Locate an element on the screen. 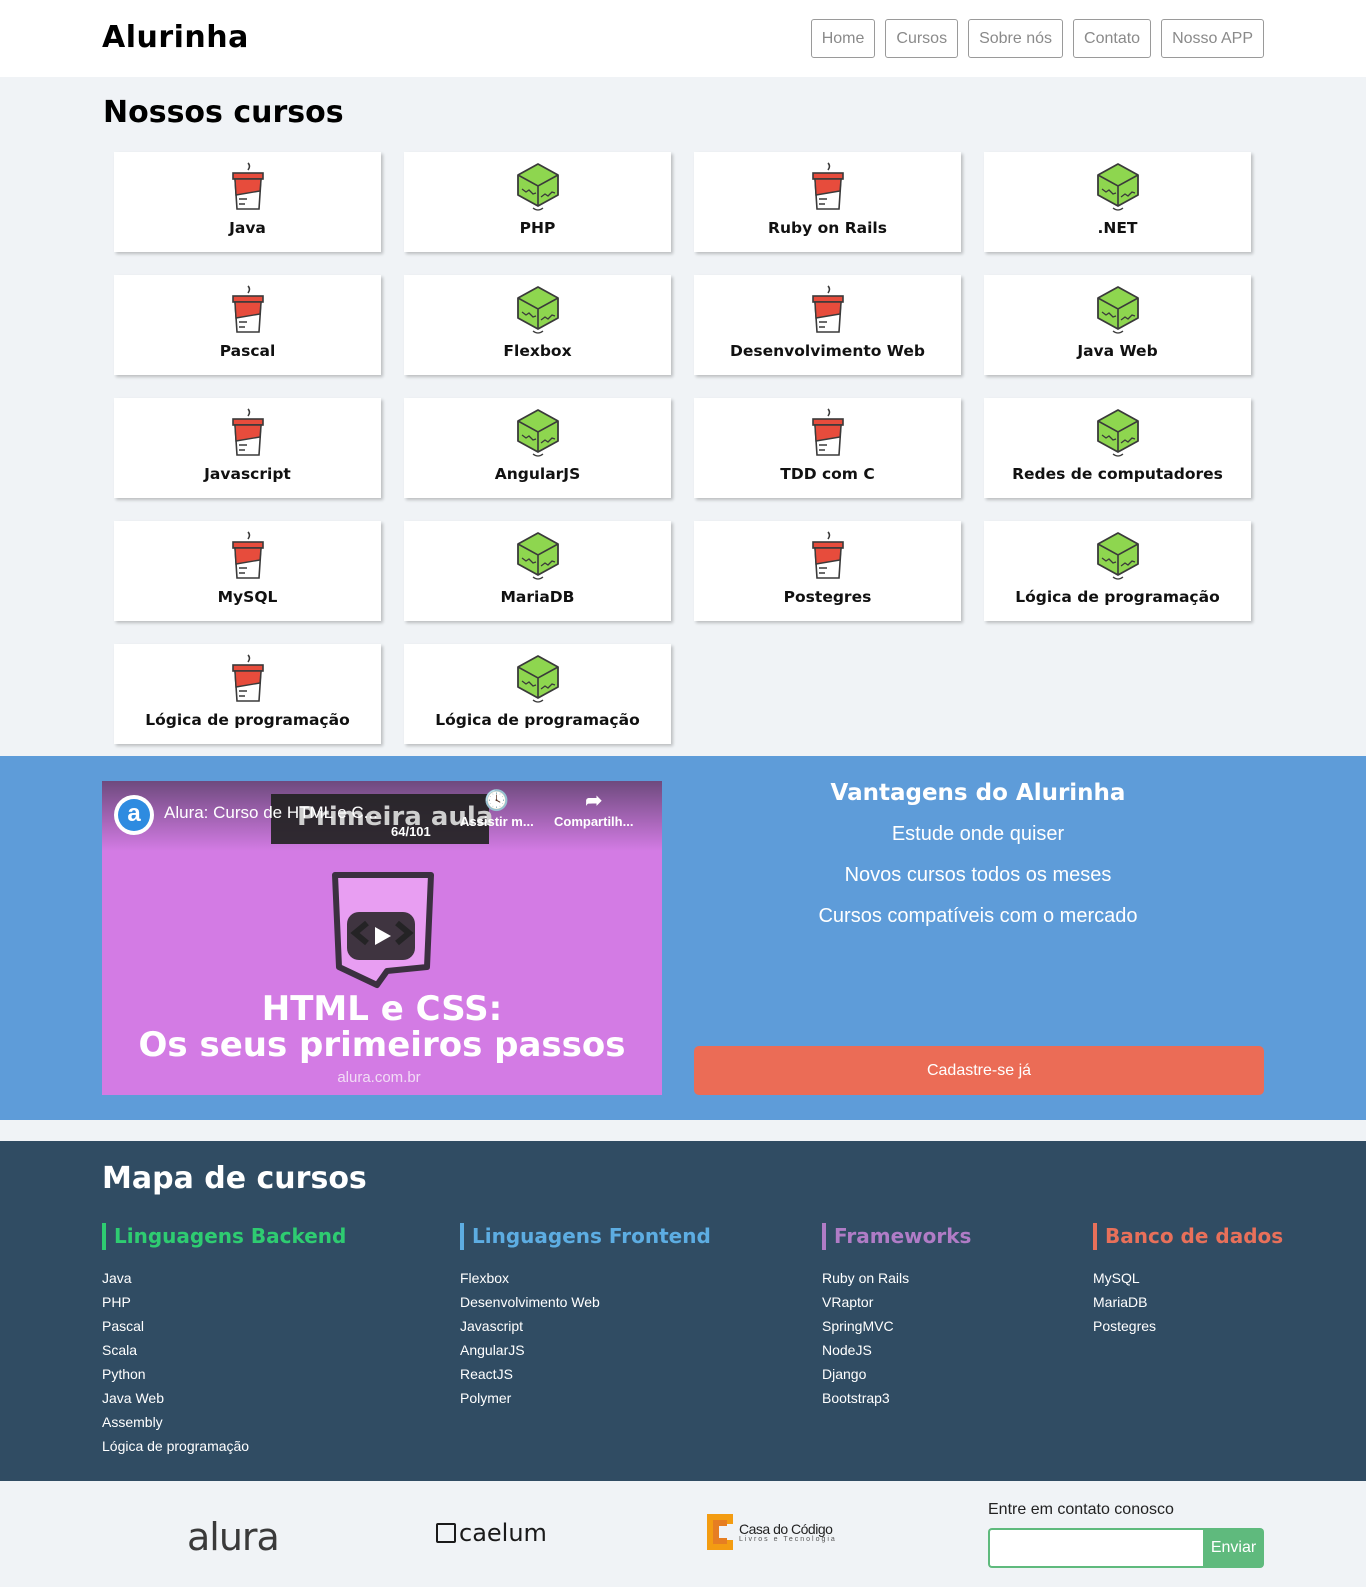 The image size is (1366, 1587). advantage-item: Novos cursos todos os meses is located at coordinates (978, 875).